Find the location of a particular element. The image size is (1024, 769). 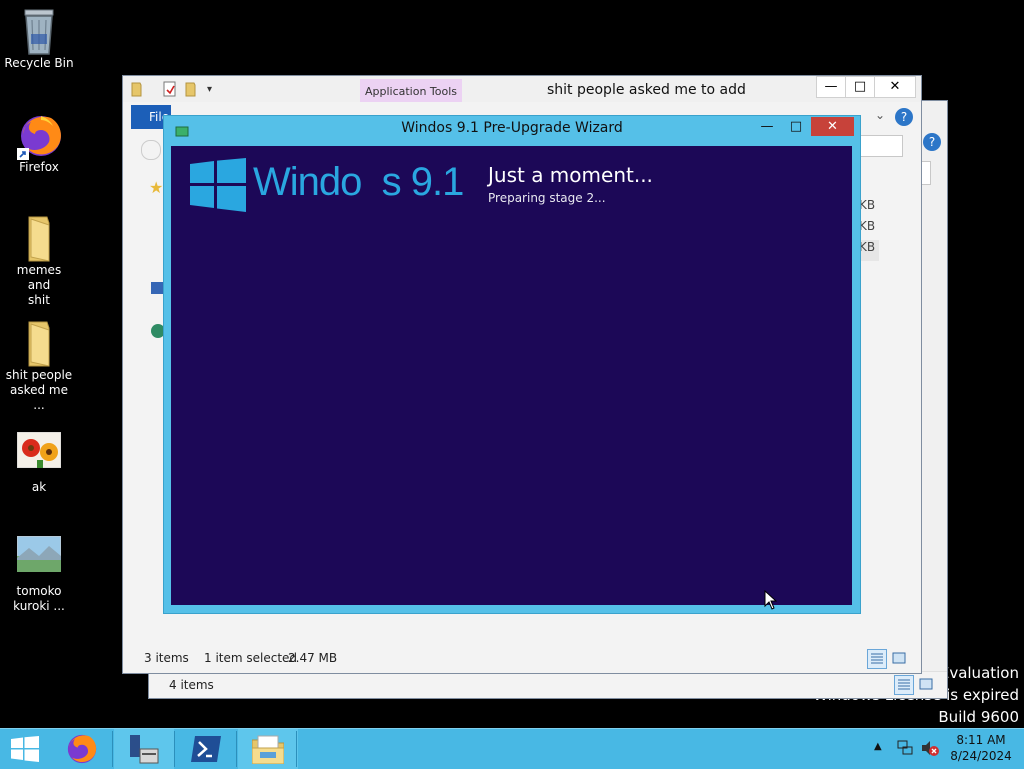

desktop-icon-memes-folder: memes and shit is located at coordinates (39, 261).